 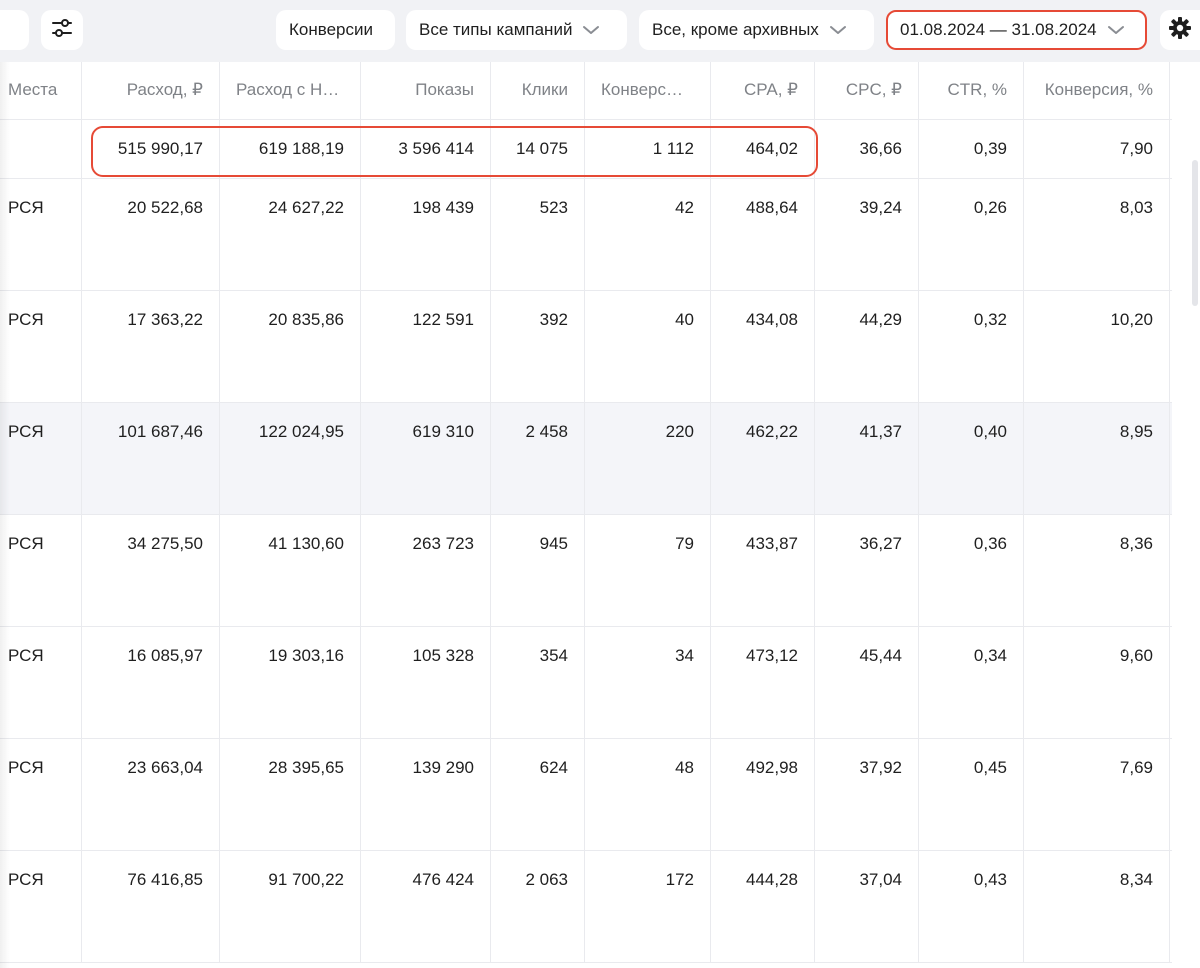 What do you see at coordinates (971, 90) in the screenshot?
I see `header-ctr: CTR, %` at bounding box center [971, 90].